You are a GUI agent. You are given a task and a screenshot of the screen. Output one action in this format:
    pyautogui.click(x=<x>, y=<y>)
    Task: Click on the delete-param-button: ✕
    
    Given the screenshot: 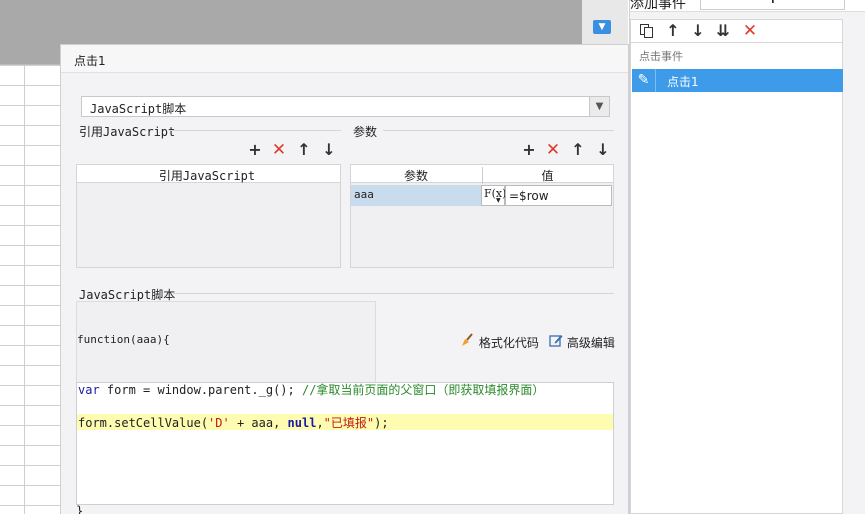 What is the action you would take?
    pyautogui.click(x=553, y=150)
    